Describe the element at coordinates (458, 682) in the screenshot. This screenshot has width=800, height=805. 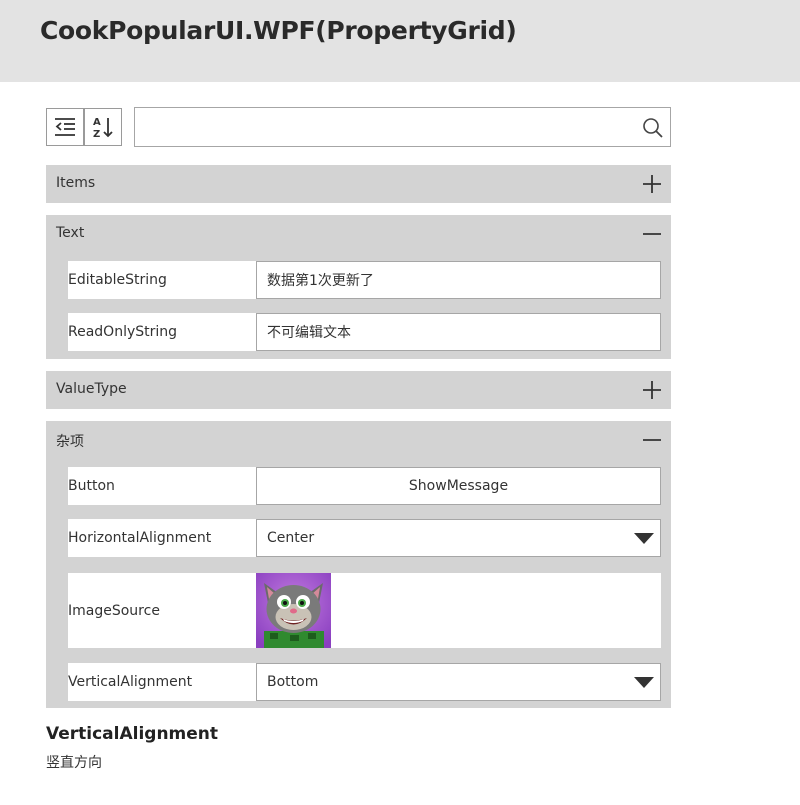
I see `vertical-alignment-combobox: Bottom` at that location.